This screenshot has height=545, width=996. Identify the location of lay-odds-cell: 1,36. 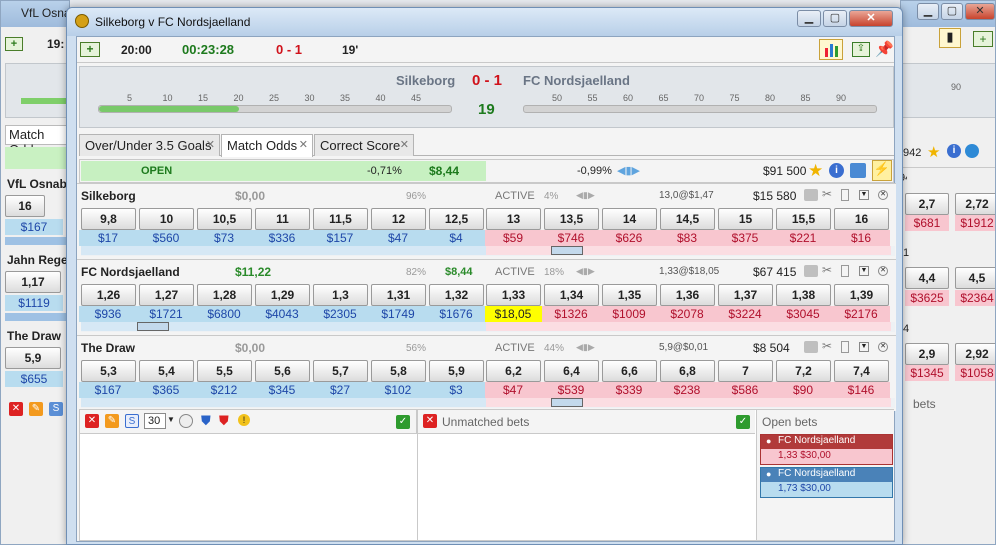
(687, 295).